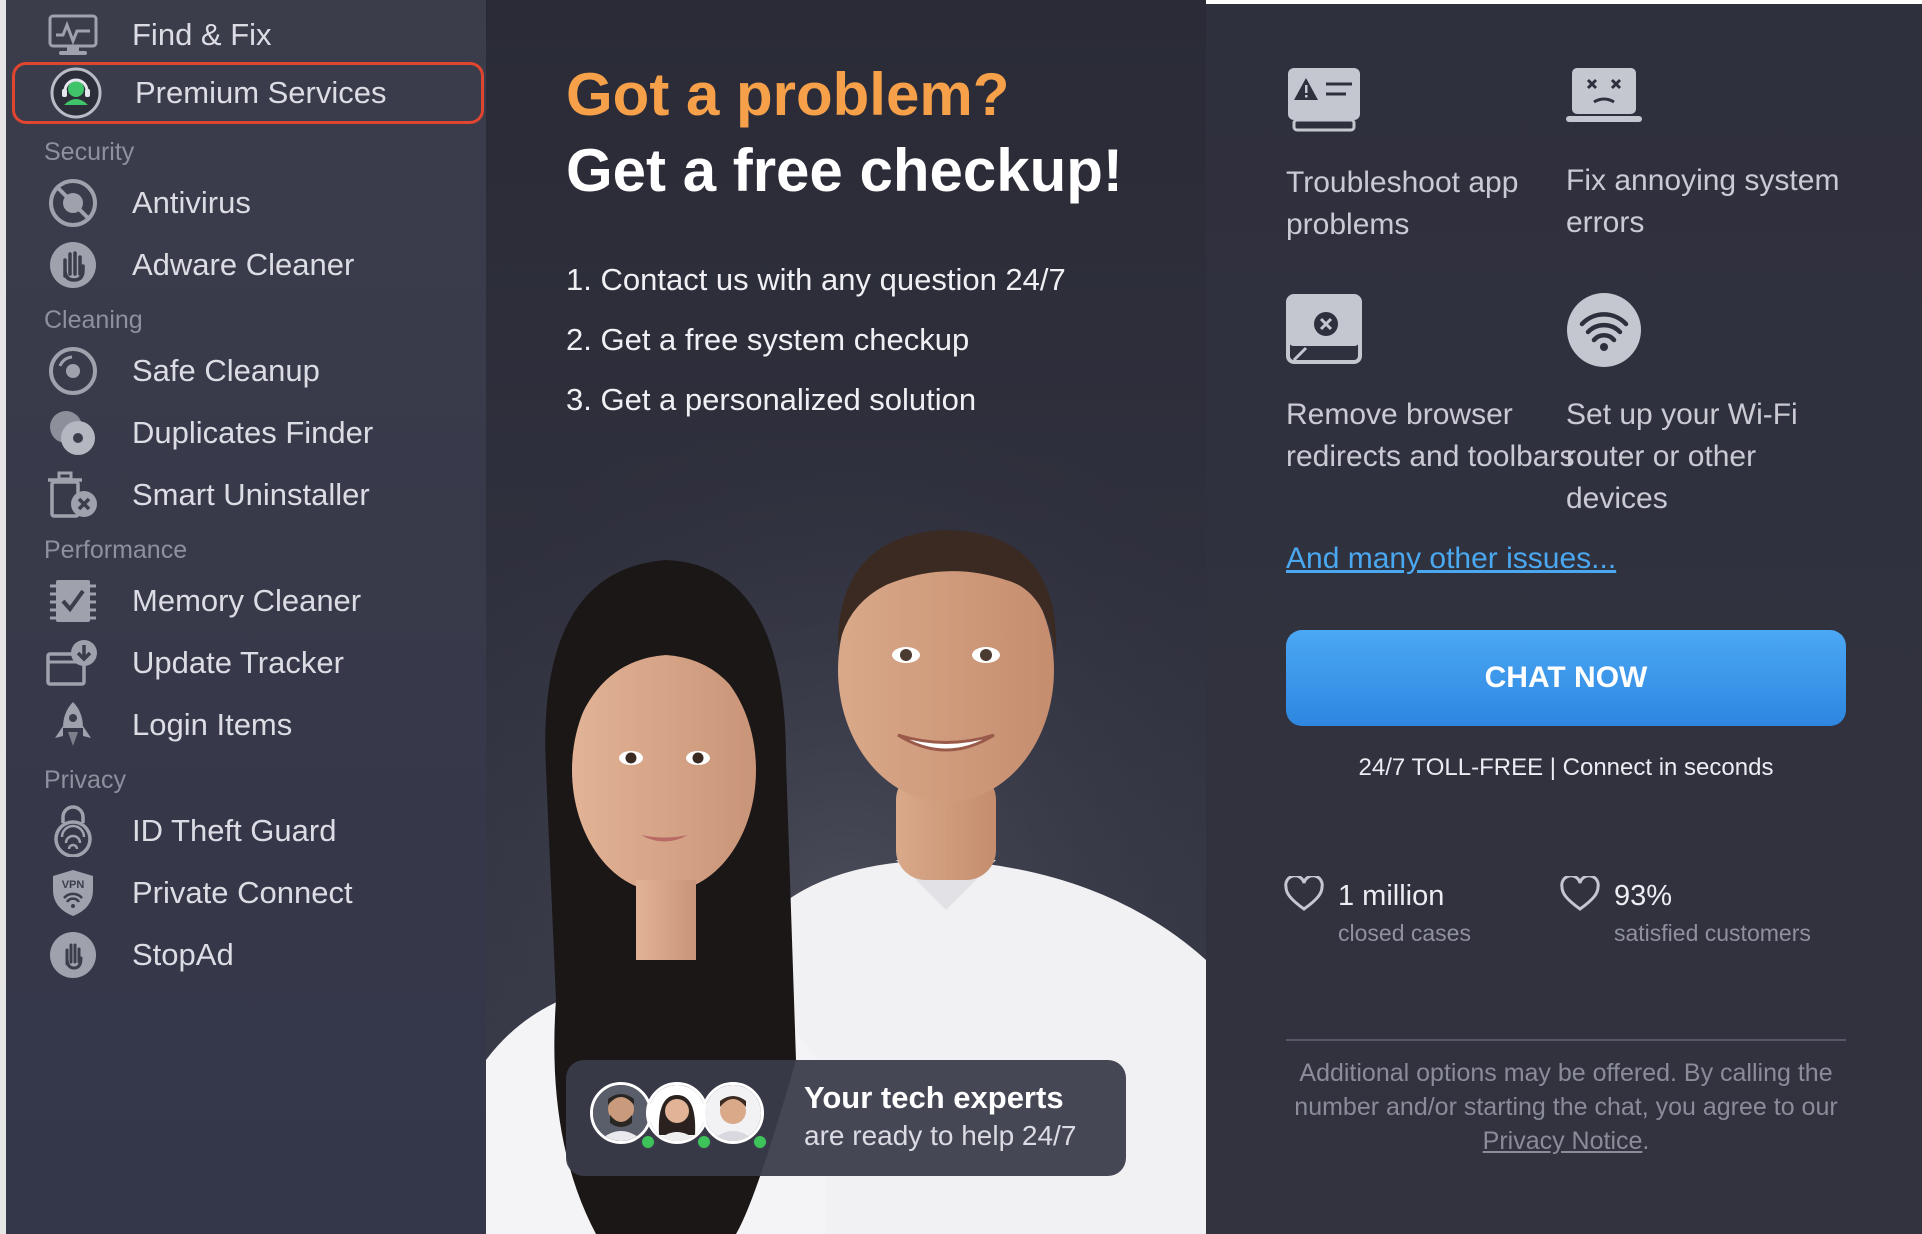 This screenshot has width=1922, height=1234. Describe the element at coordinates (73, 265) in the screenshot. I see `hand-stop-icon` at that location.